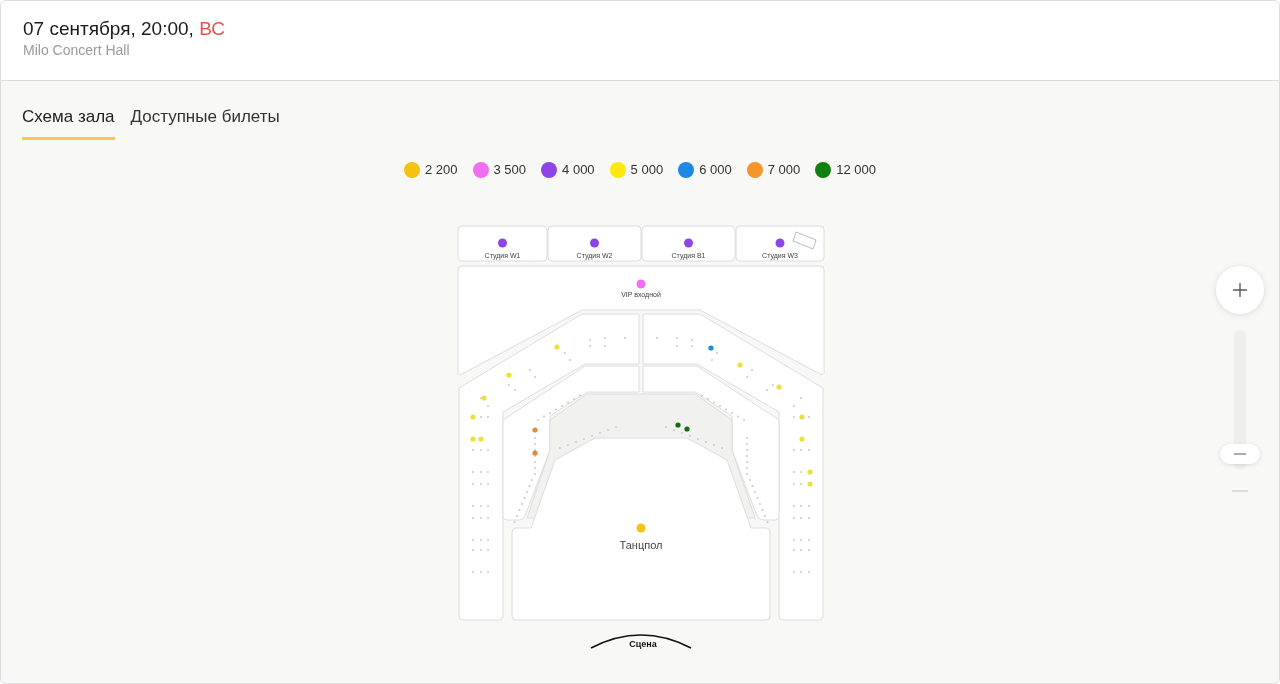  Describe the element at coordinates (205, 123) in the screenshot. I see `tab: Доступные билеты` at that location.